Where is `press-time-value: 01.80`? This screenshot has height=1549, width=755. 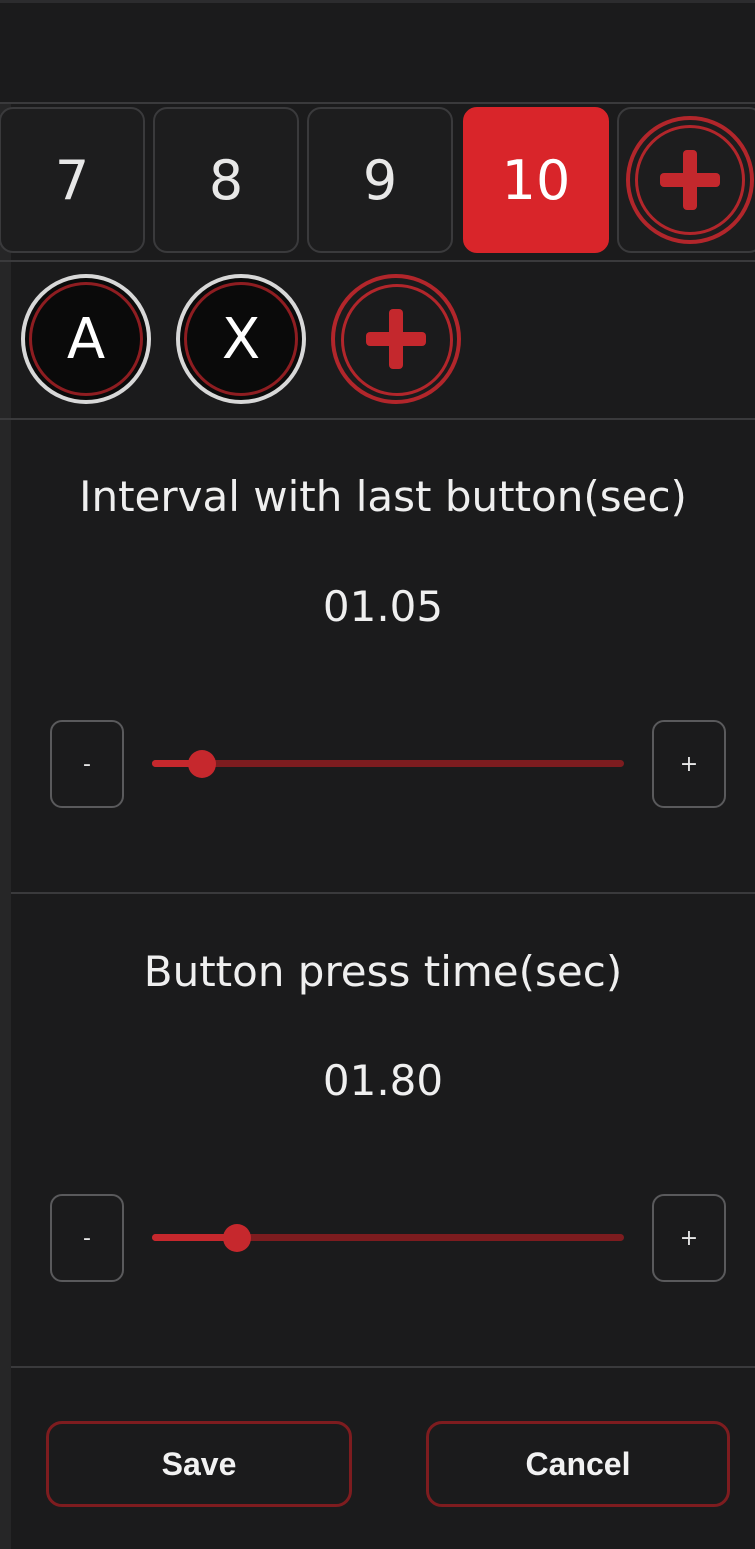
press-time-value: 01.80 is located at coordinates (383, 1080).